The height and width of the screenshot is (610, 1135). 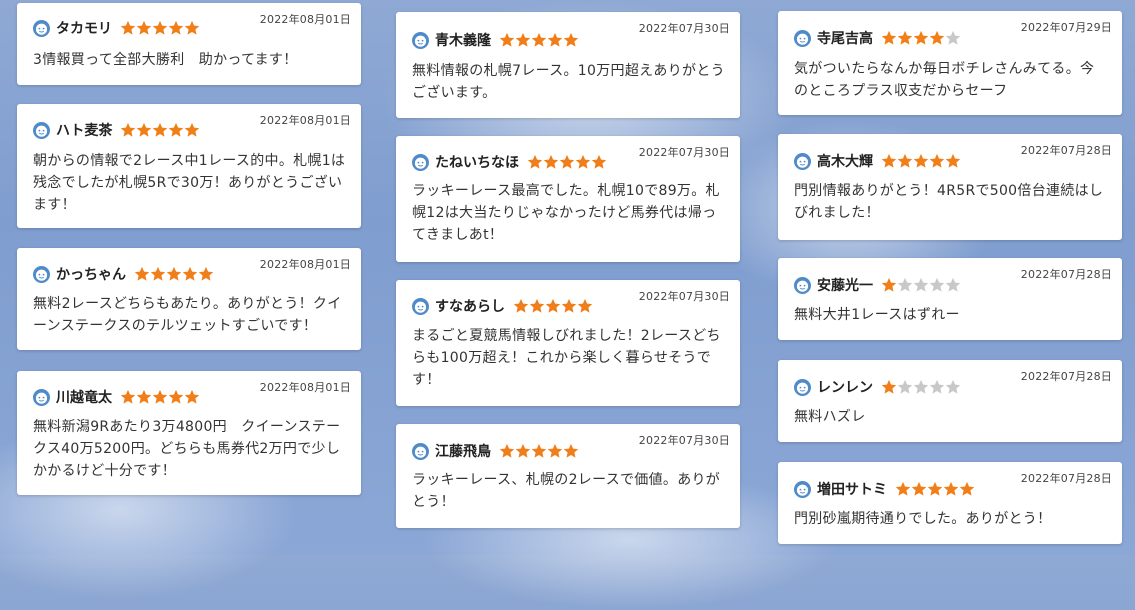 What do you see at coordinates (463, 452) in the screenshot?
I see `reviewer-name: 江藤飛鳥` at bounding box center [463, 452].